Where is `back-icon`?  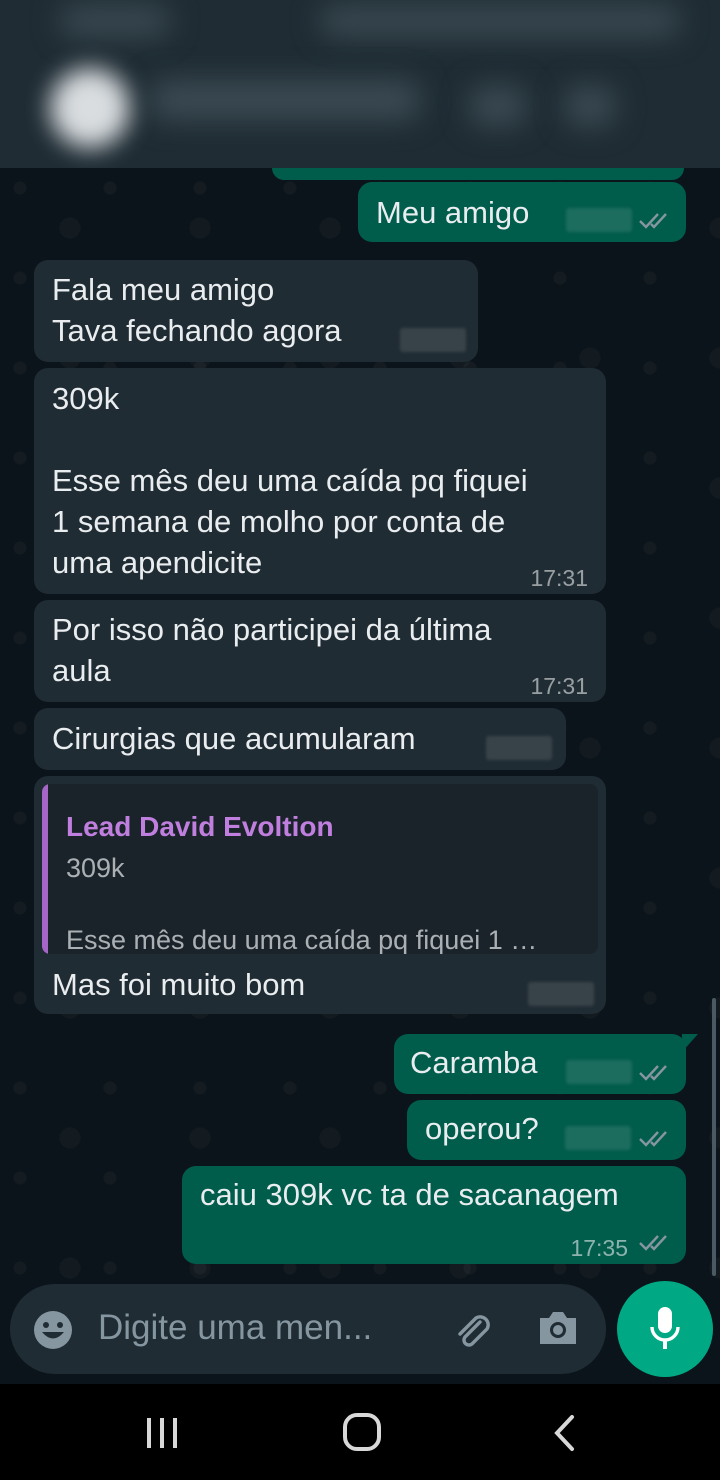 back-icon is located at coordinates (564, 1433).